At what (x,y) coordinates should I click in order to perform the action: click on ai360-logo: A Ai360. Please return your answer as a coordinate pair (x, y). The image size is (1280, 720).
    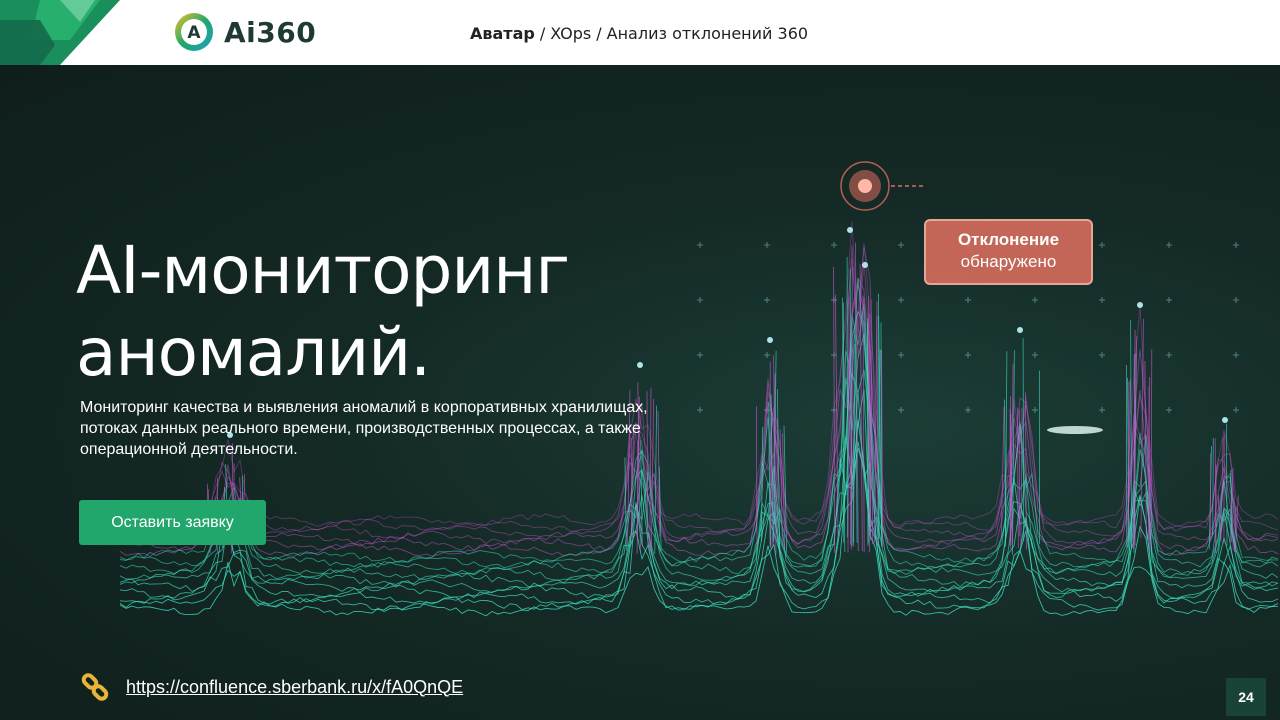
    Looking at the image, I should click on (245, 32).